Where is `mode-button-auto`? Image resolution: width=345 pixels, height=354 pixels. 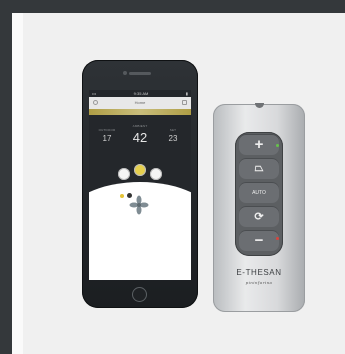
mode-button-auto is located at coordinates (140, 170).